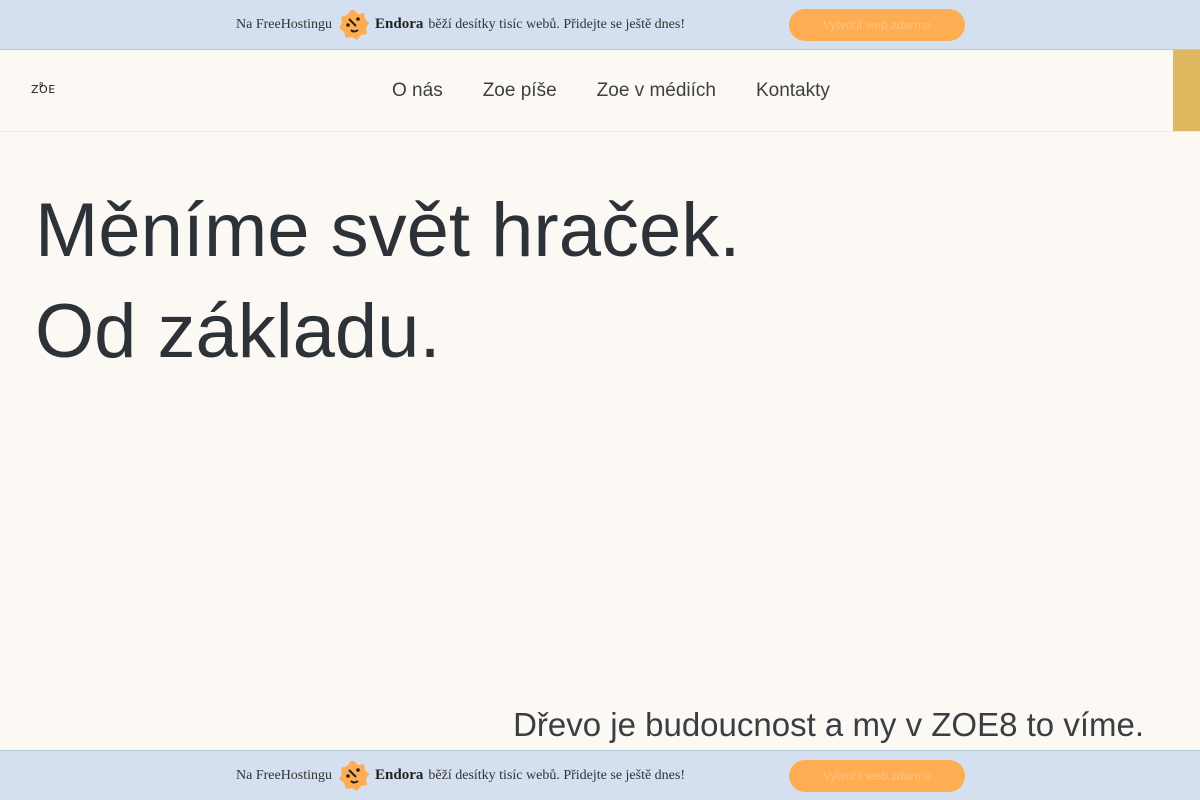  I want to click on main-nav: O nás Zoe píše Zoe v médiích Kontakty, so click(611, 90).